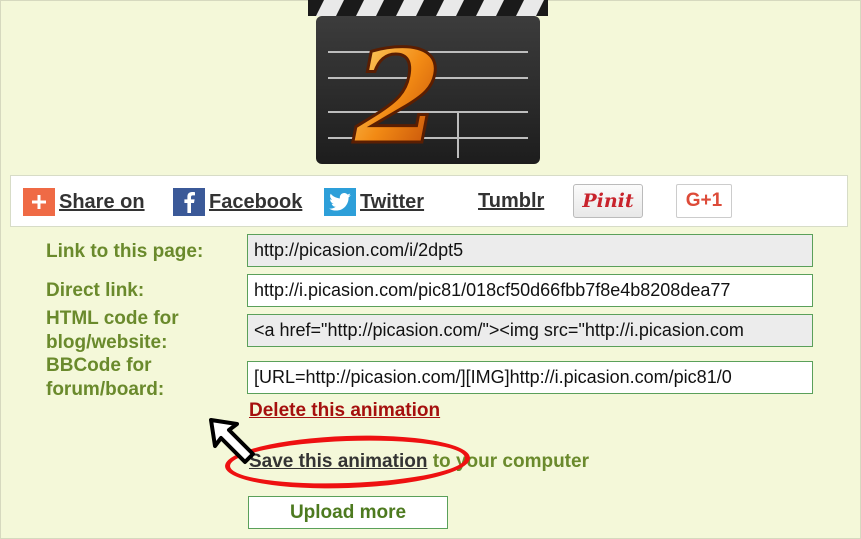 This screenshot has width=861, height=539. I want to click on animation-preview-image: 2, so click(428, 83).